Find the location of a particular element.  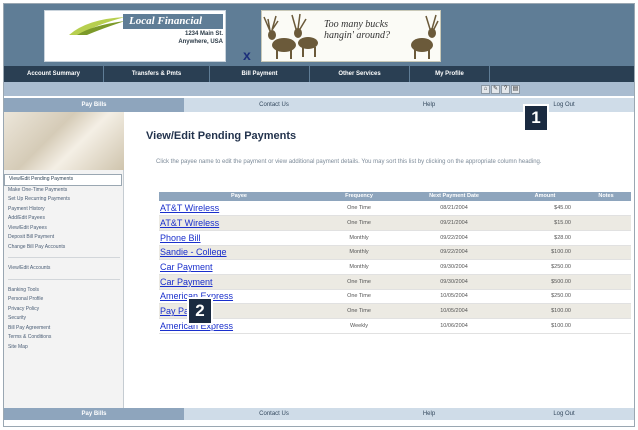

nav-other-services: Other Services is located at coordinates (360, 74).